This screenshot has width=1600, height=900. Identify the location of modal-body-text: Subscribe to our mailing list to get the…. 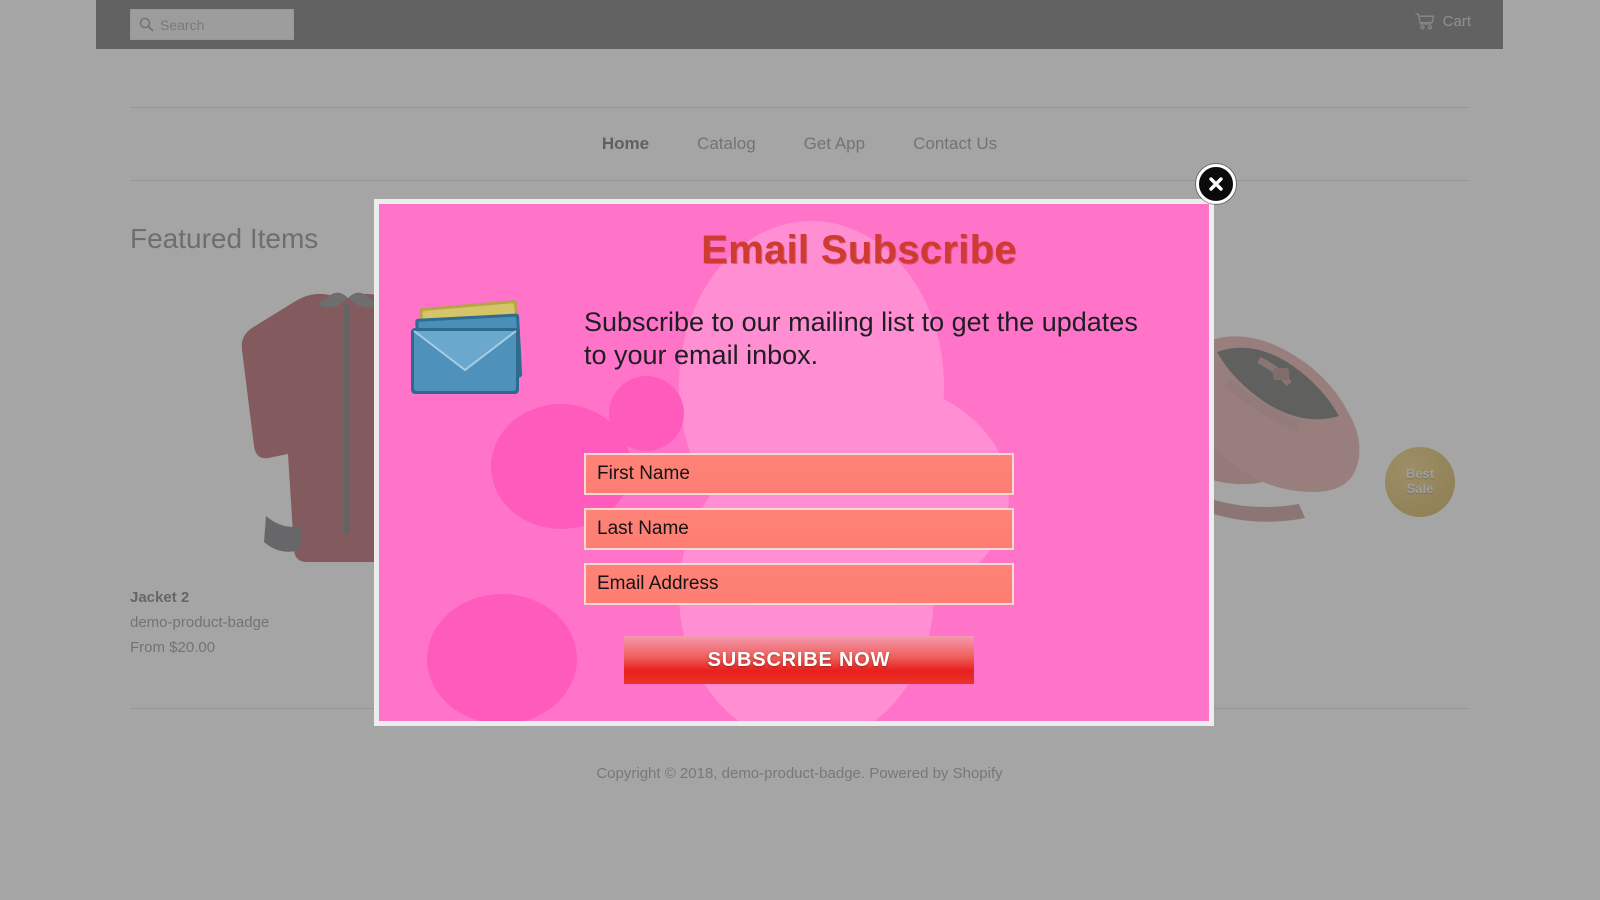
(861, 338).